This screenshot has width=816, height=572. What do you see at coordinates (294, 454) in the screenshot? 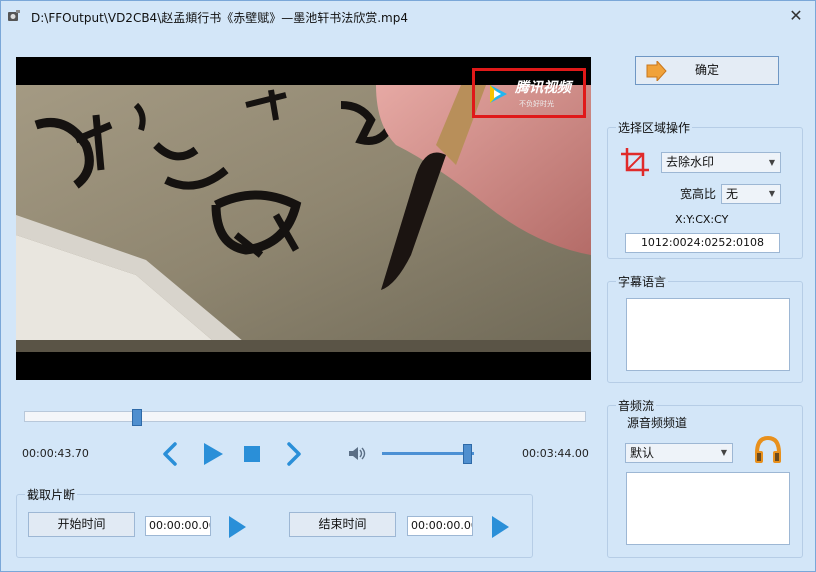
I see `next-icon` at bounding box center [294, 454].